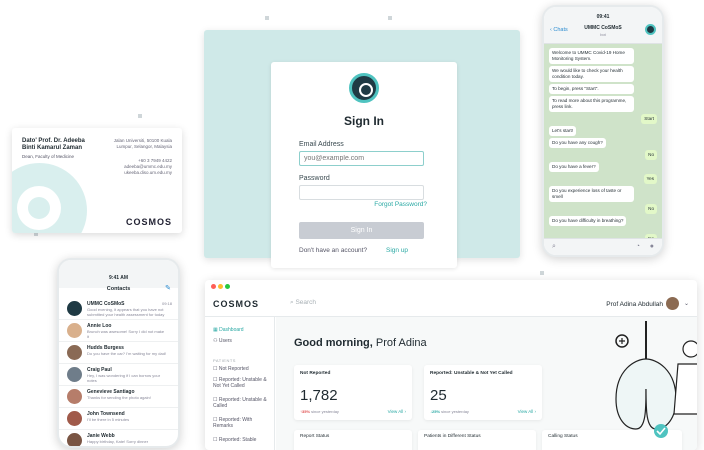 This screenshot has width=704, height=450. What do you see at coordinates (240, 403) in the screenshot?
I see `nav-unstable-called-label: Reported: Unstable & Called` at bounding box center [240, 403].